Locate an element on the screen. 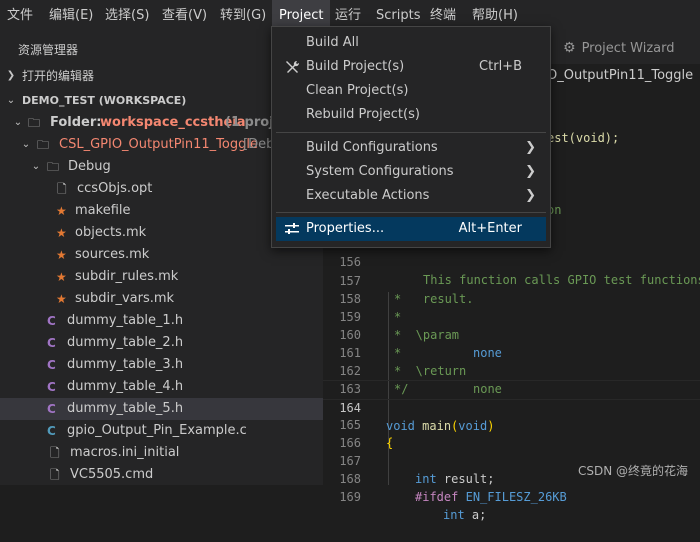 The height and width of the screenshot is (542, 700). tab-label: Project Wizard is located at coordinates (628, 48).